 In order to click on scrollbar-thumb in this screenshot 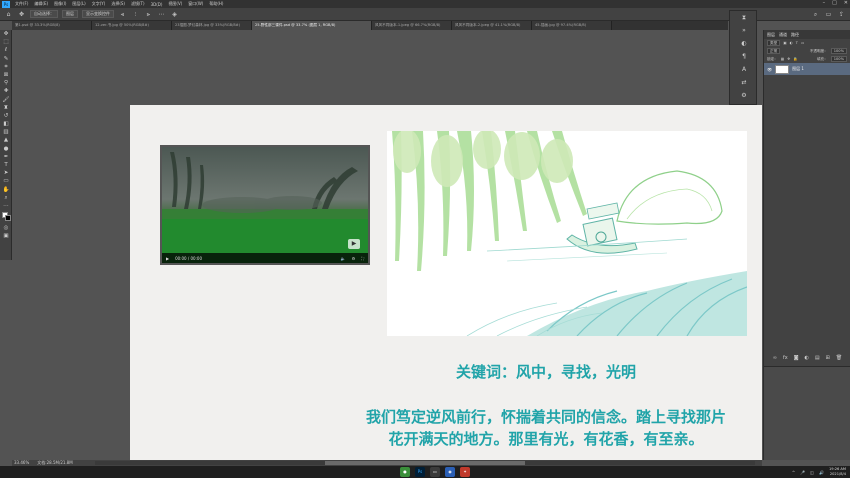, I will do `click(425, 463)`.